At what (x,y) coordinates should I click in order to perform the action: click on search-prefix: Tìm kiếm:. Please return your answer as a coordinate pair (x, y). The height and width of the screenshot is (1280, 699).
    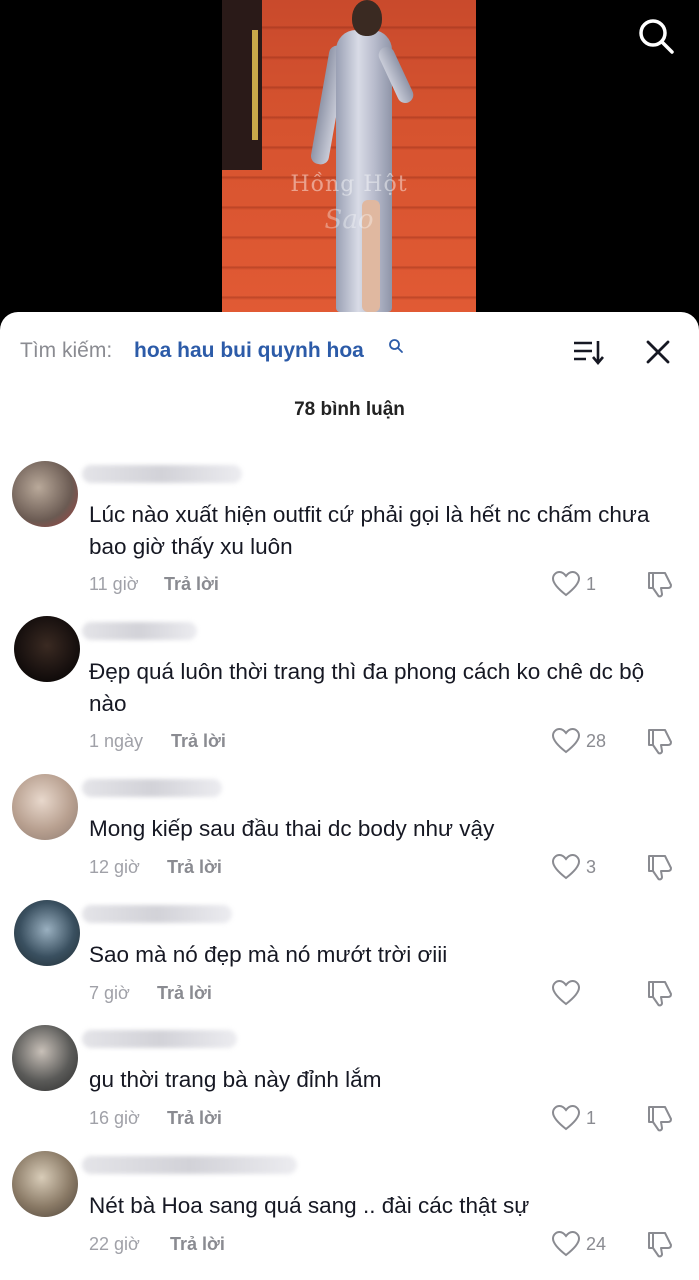
    Looking at the image, I should click on (66, 350).